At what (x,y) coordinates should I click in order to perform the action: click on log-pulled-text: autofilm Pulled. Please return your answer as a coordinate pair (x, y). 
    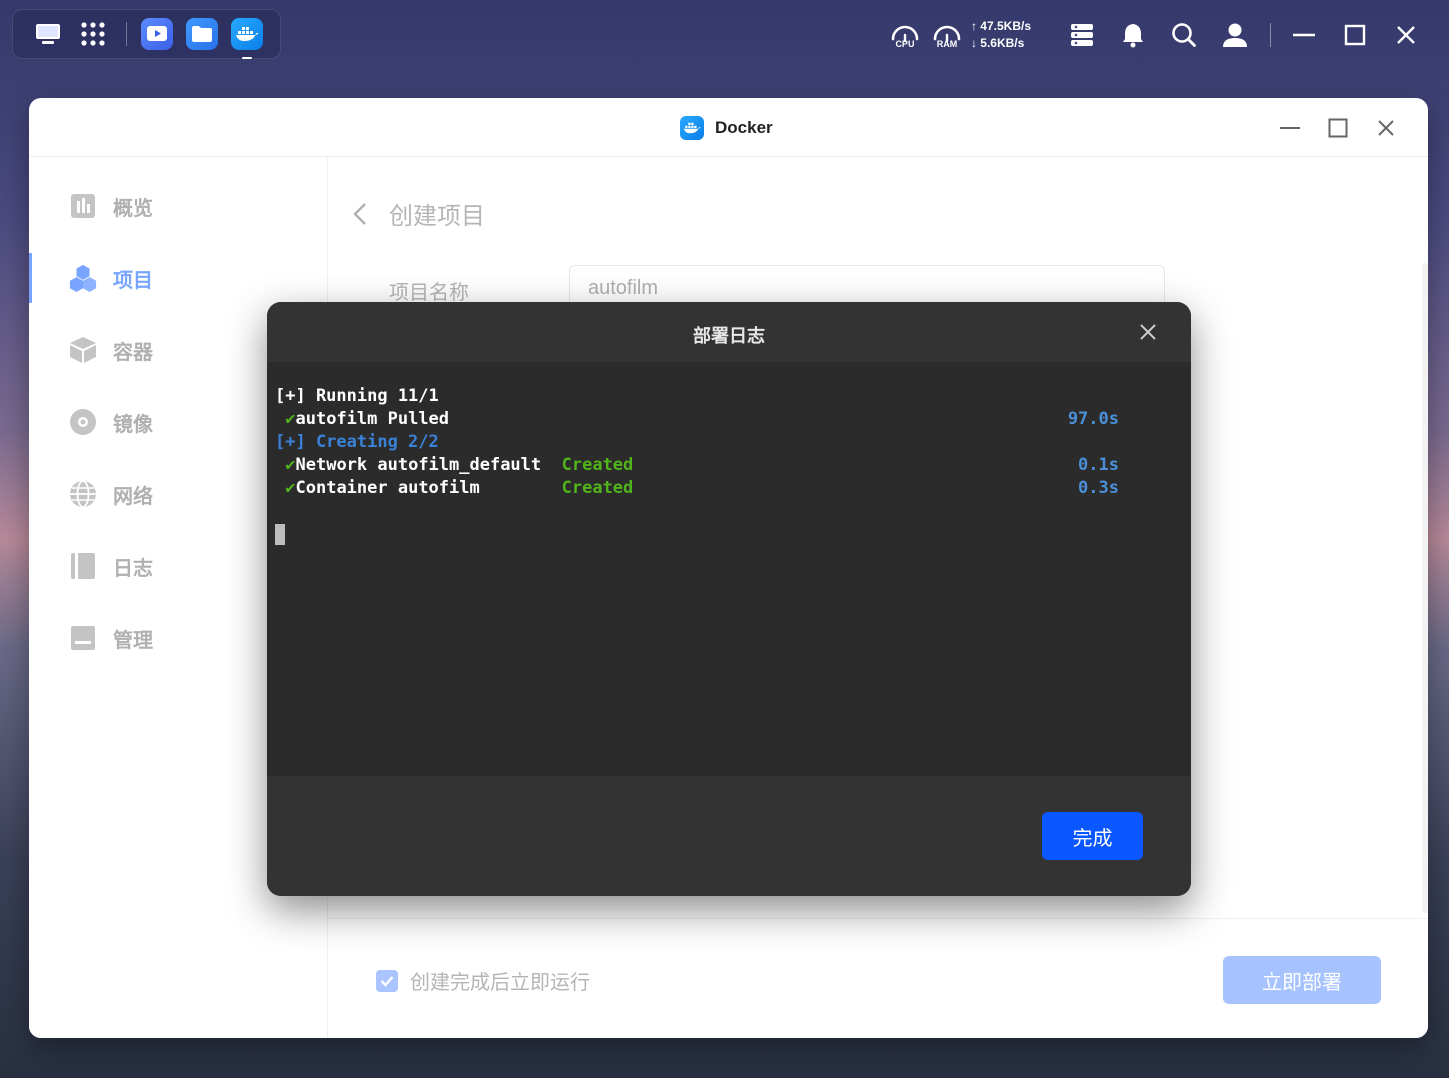
    Looking at the image, I should click on (372, 419).